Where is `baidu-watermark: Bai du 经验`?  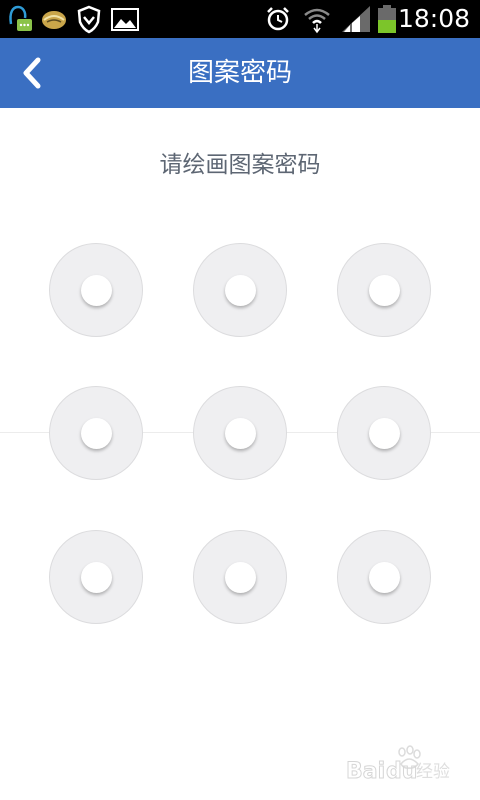 baidu-watermark: Bai du 经验 is located at coordinates (398, 763).